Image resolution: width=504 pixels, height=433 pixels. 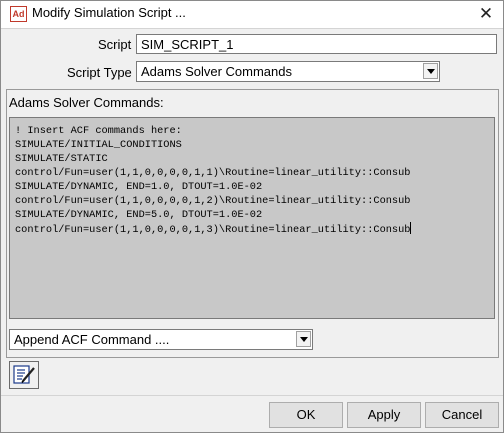 I want to click on script-type-dropdown: Adams Solver Commands, so click(x=288, y=71).